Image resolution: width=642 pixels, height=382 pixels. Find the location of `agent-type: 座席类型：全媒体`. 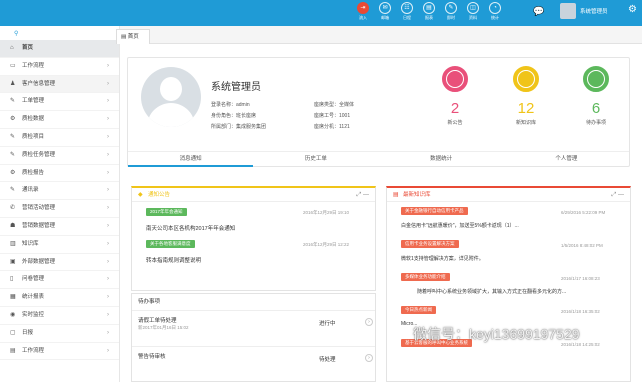

agent-type: 座席类型：全媒体 is located at coordinates (334, 105).